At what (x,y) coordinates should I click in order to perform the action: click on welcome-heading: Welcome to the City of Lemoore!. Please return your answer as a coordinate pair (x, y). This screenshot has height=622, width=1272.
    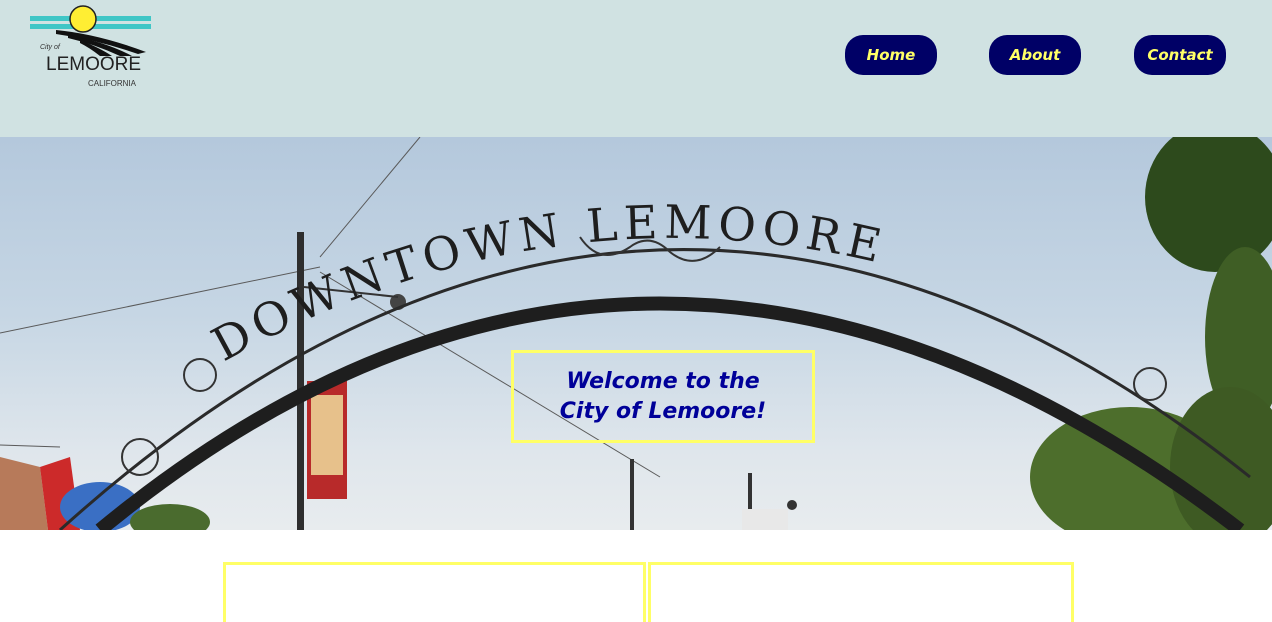
    Looking at the image, I should click on (663, 396).